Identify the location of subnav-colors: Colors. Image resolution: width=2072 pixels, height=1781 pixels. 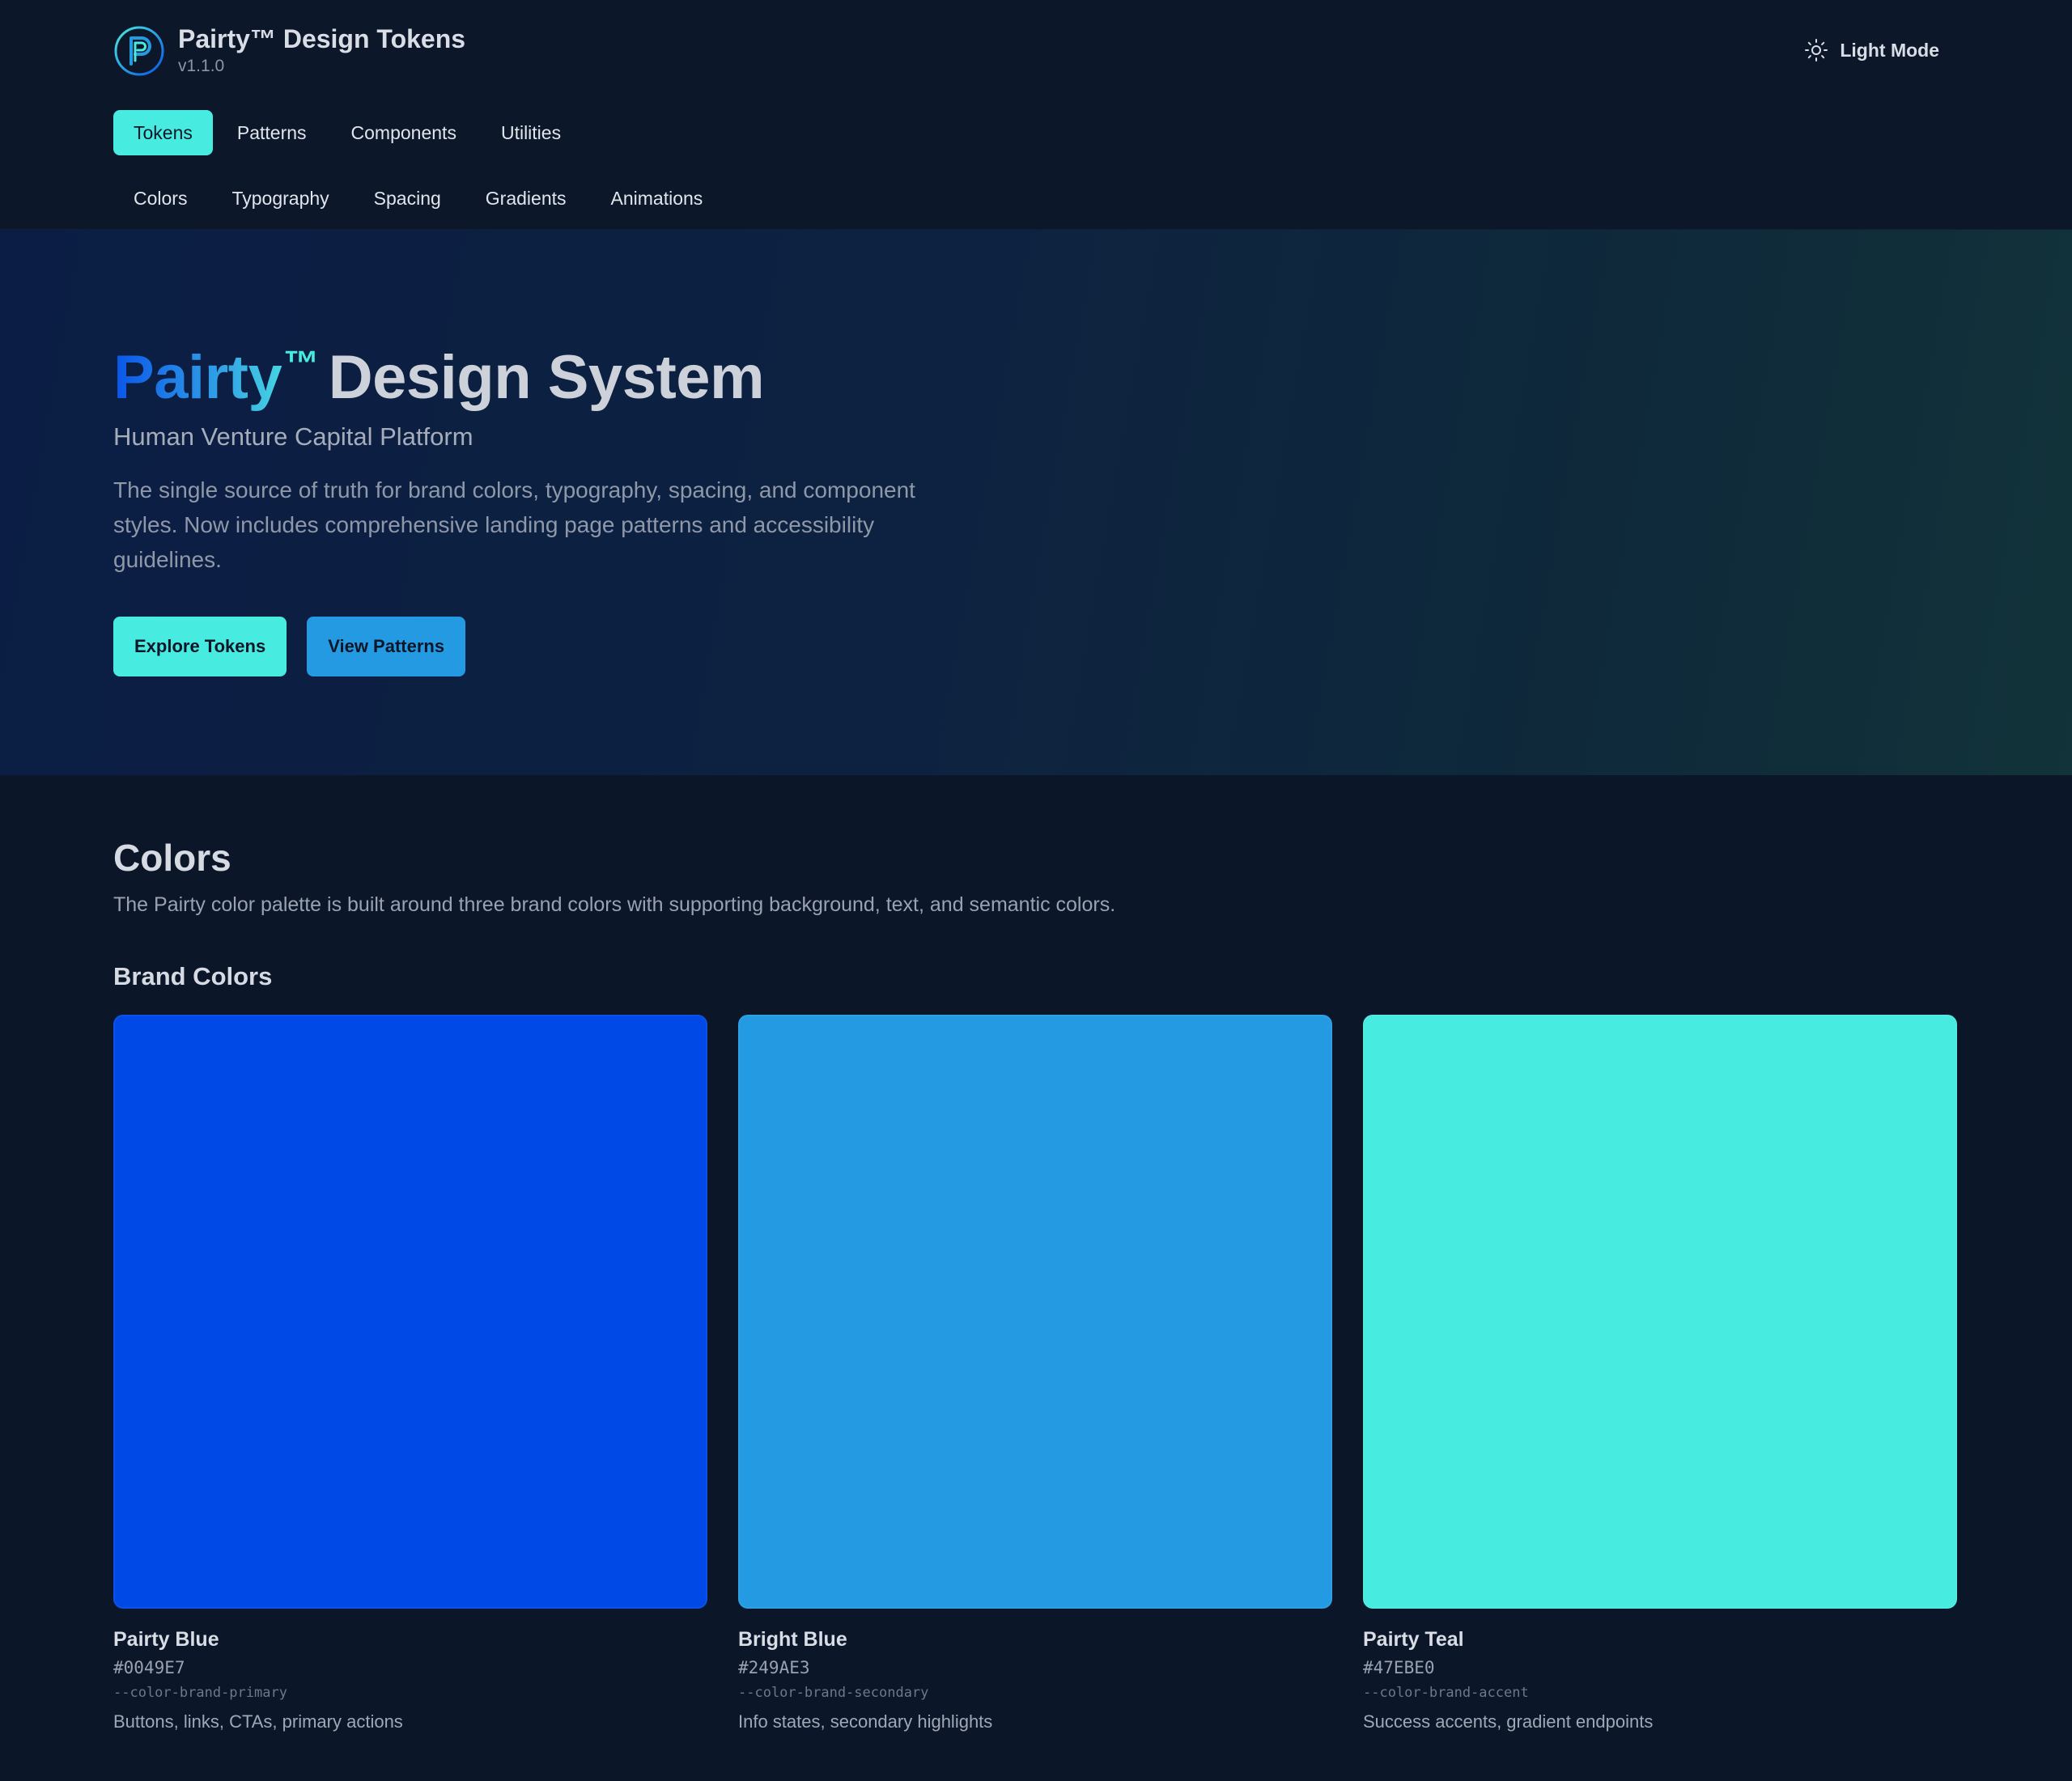
(160, 198).